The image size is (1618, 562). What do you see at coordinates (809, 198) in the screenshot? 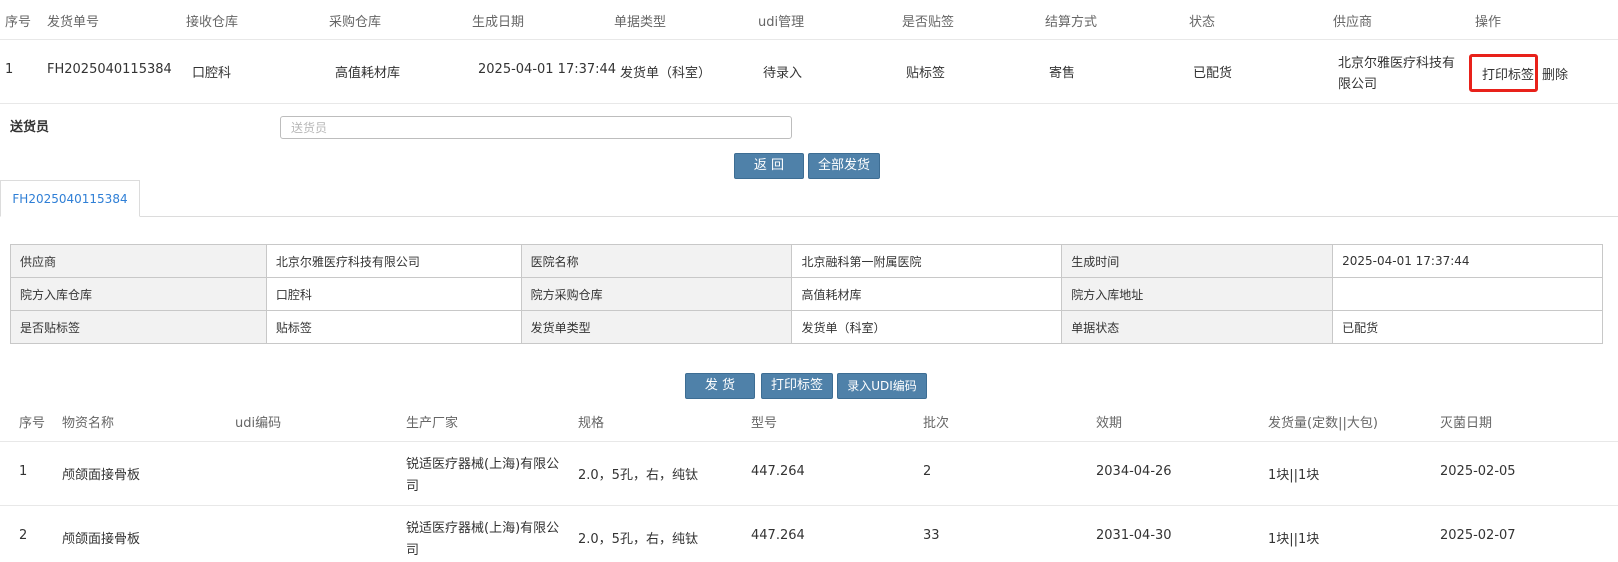
I see `tab-bar: FH2025040115384` at bounding box center [809, 198].